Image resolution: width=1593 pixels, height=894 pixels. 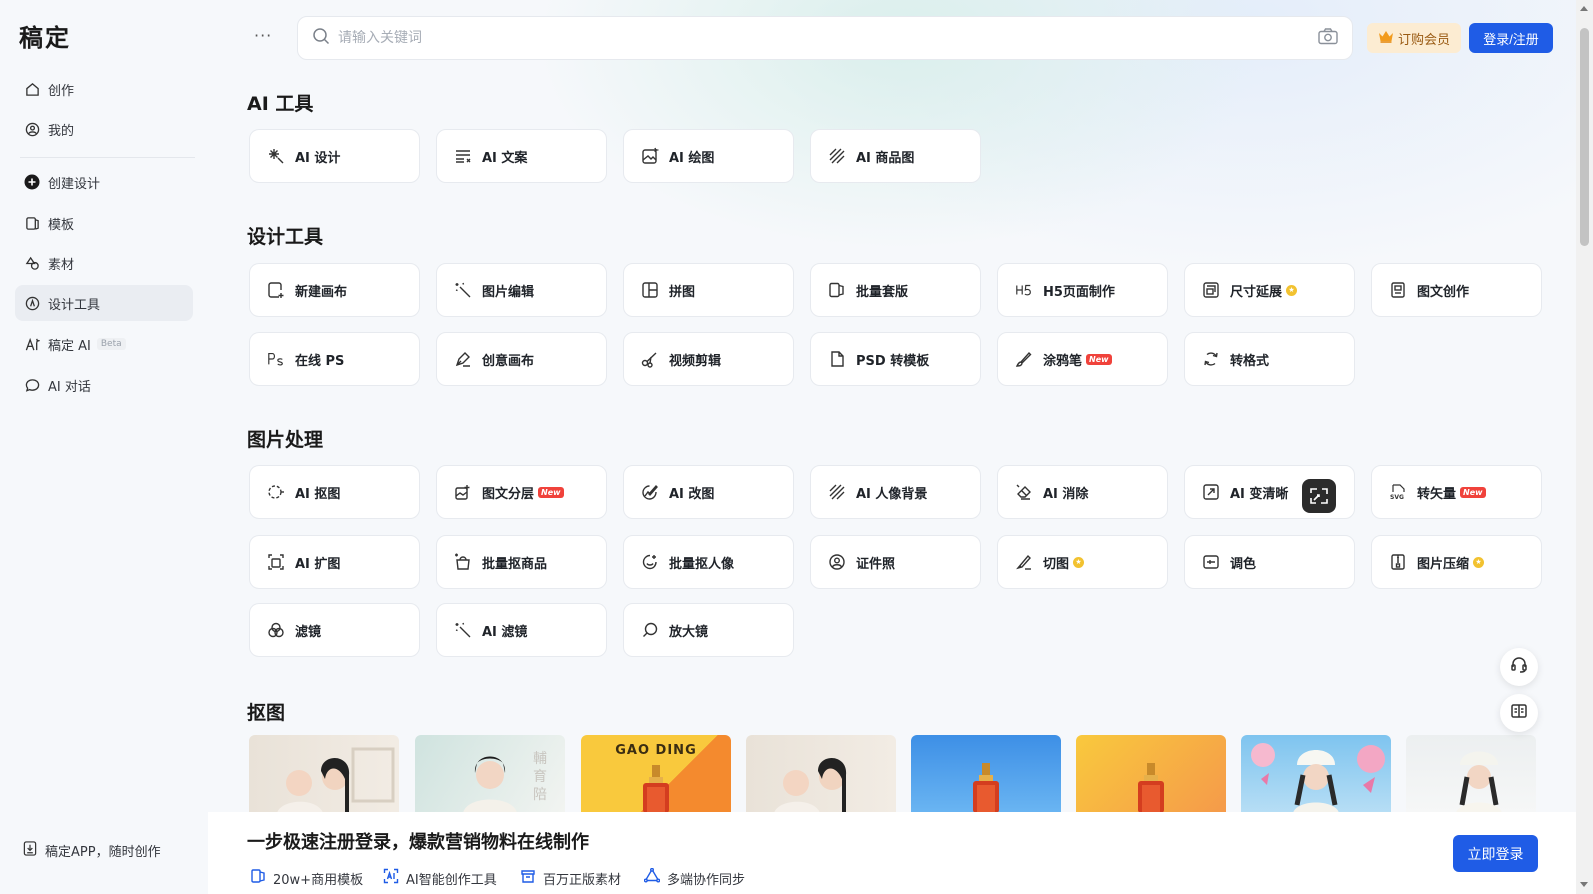 I want to click on headset-icon, so click(x=1519, y=667).